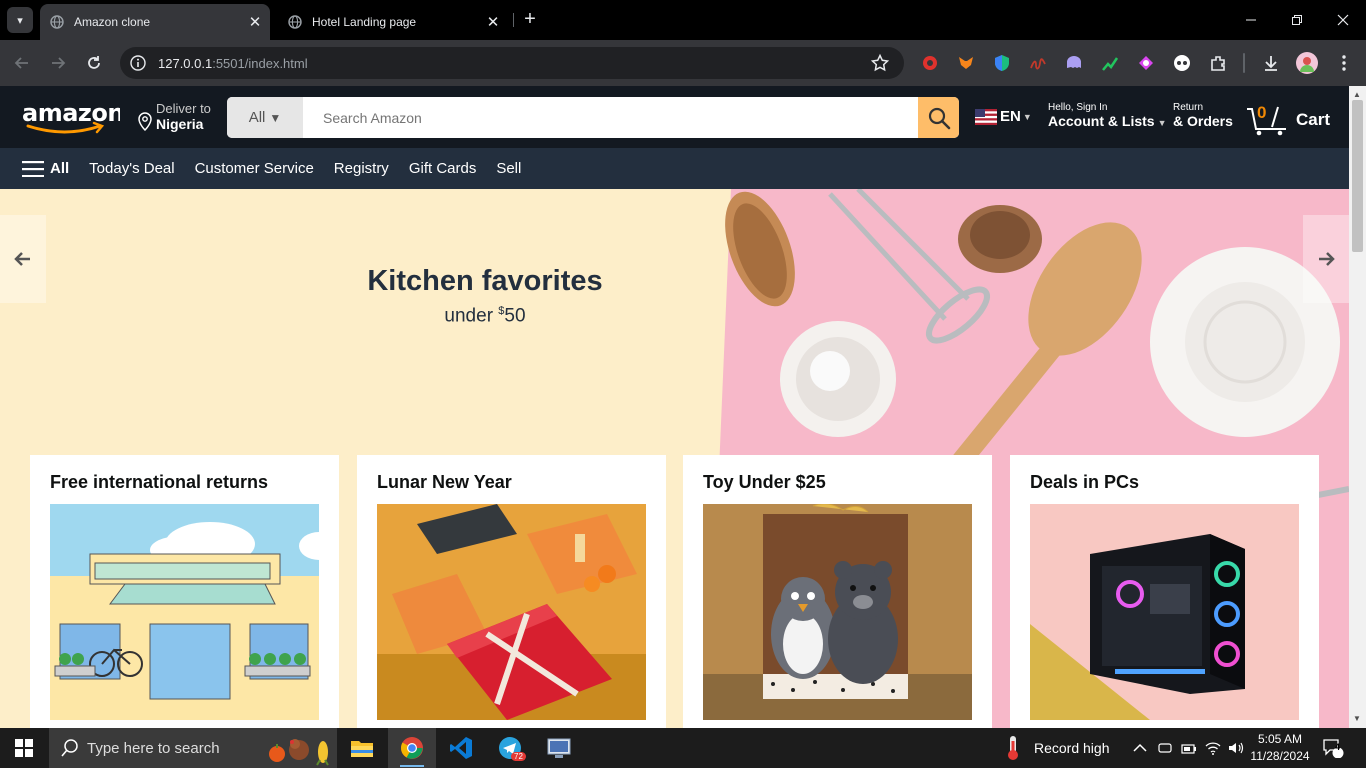  Describe the element at coordinates (1297, 20) in the screenshot. I see `restore-button` at that location.